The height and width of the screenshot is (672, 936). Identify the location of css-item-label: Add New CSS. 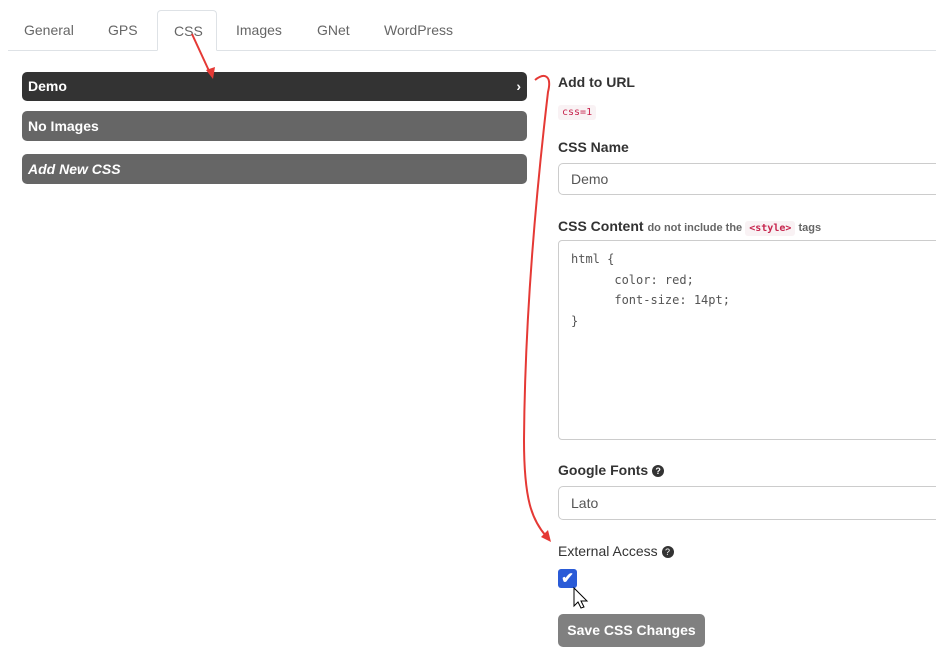
(74, 169).